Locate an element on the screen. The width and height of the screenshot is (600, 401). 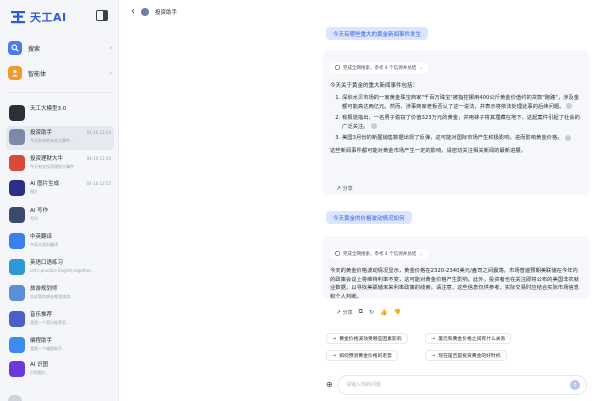
suggestion-text: 美元和黄金价格之间有什么关系 is located at coordinates (472, 339).